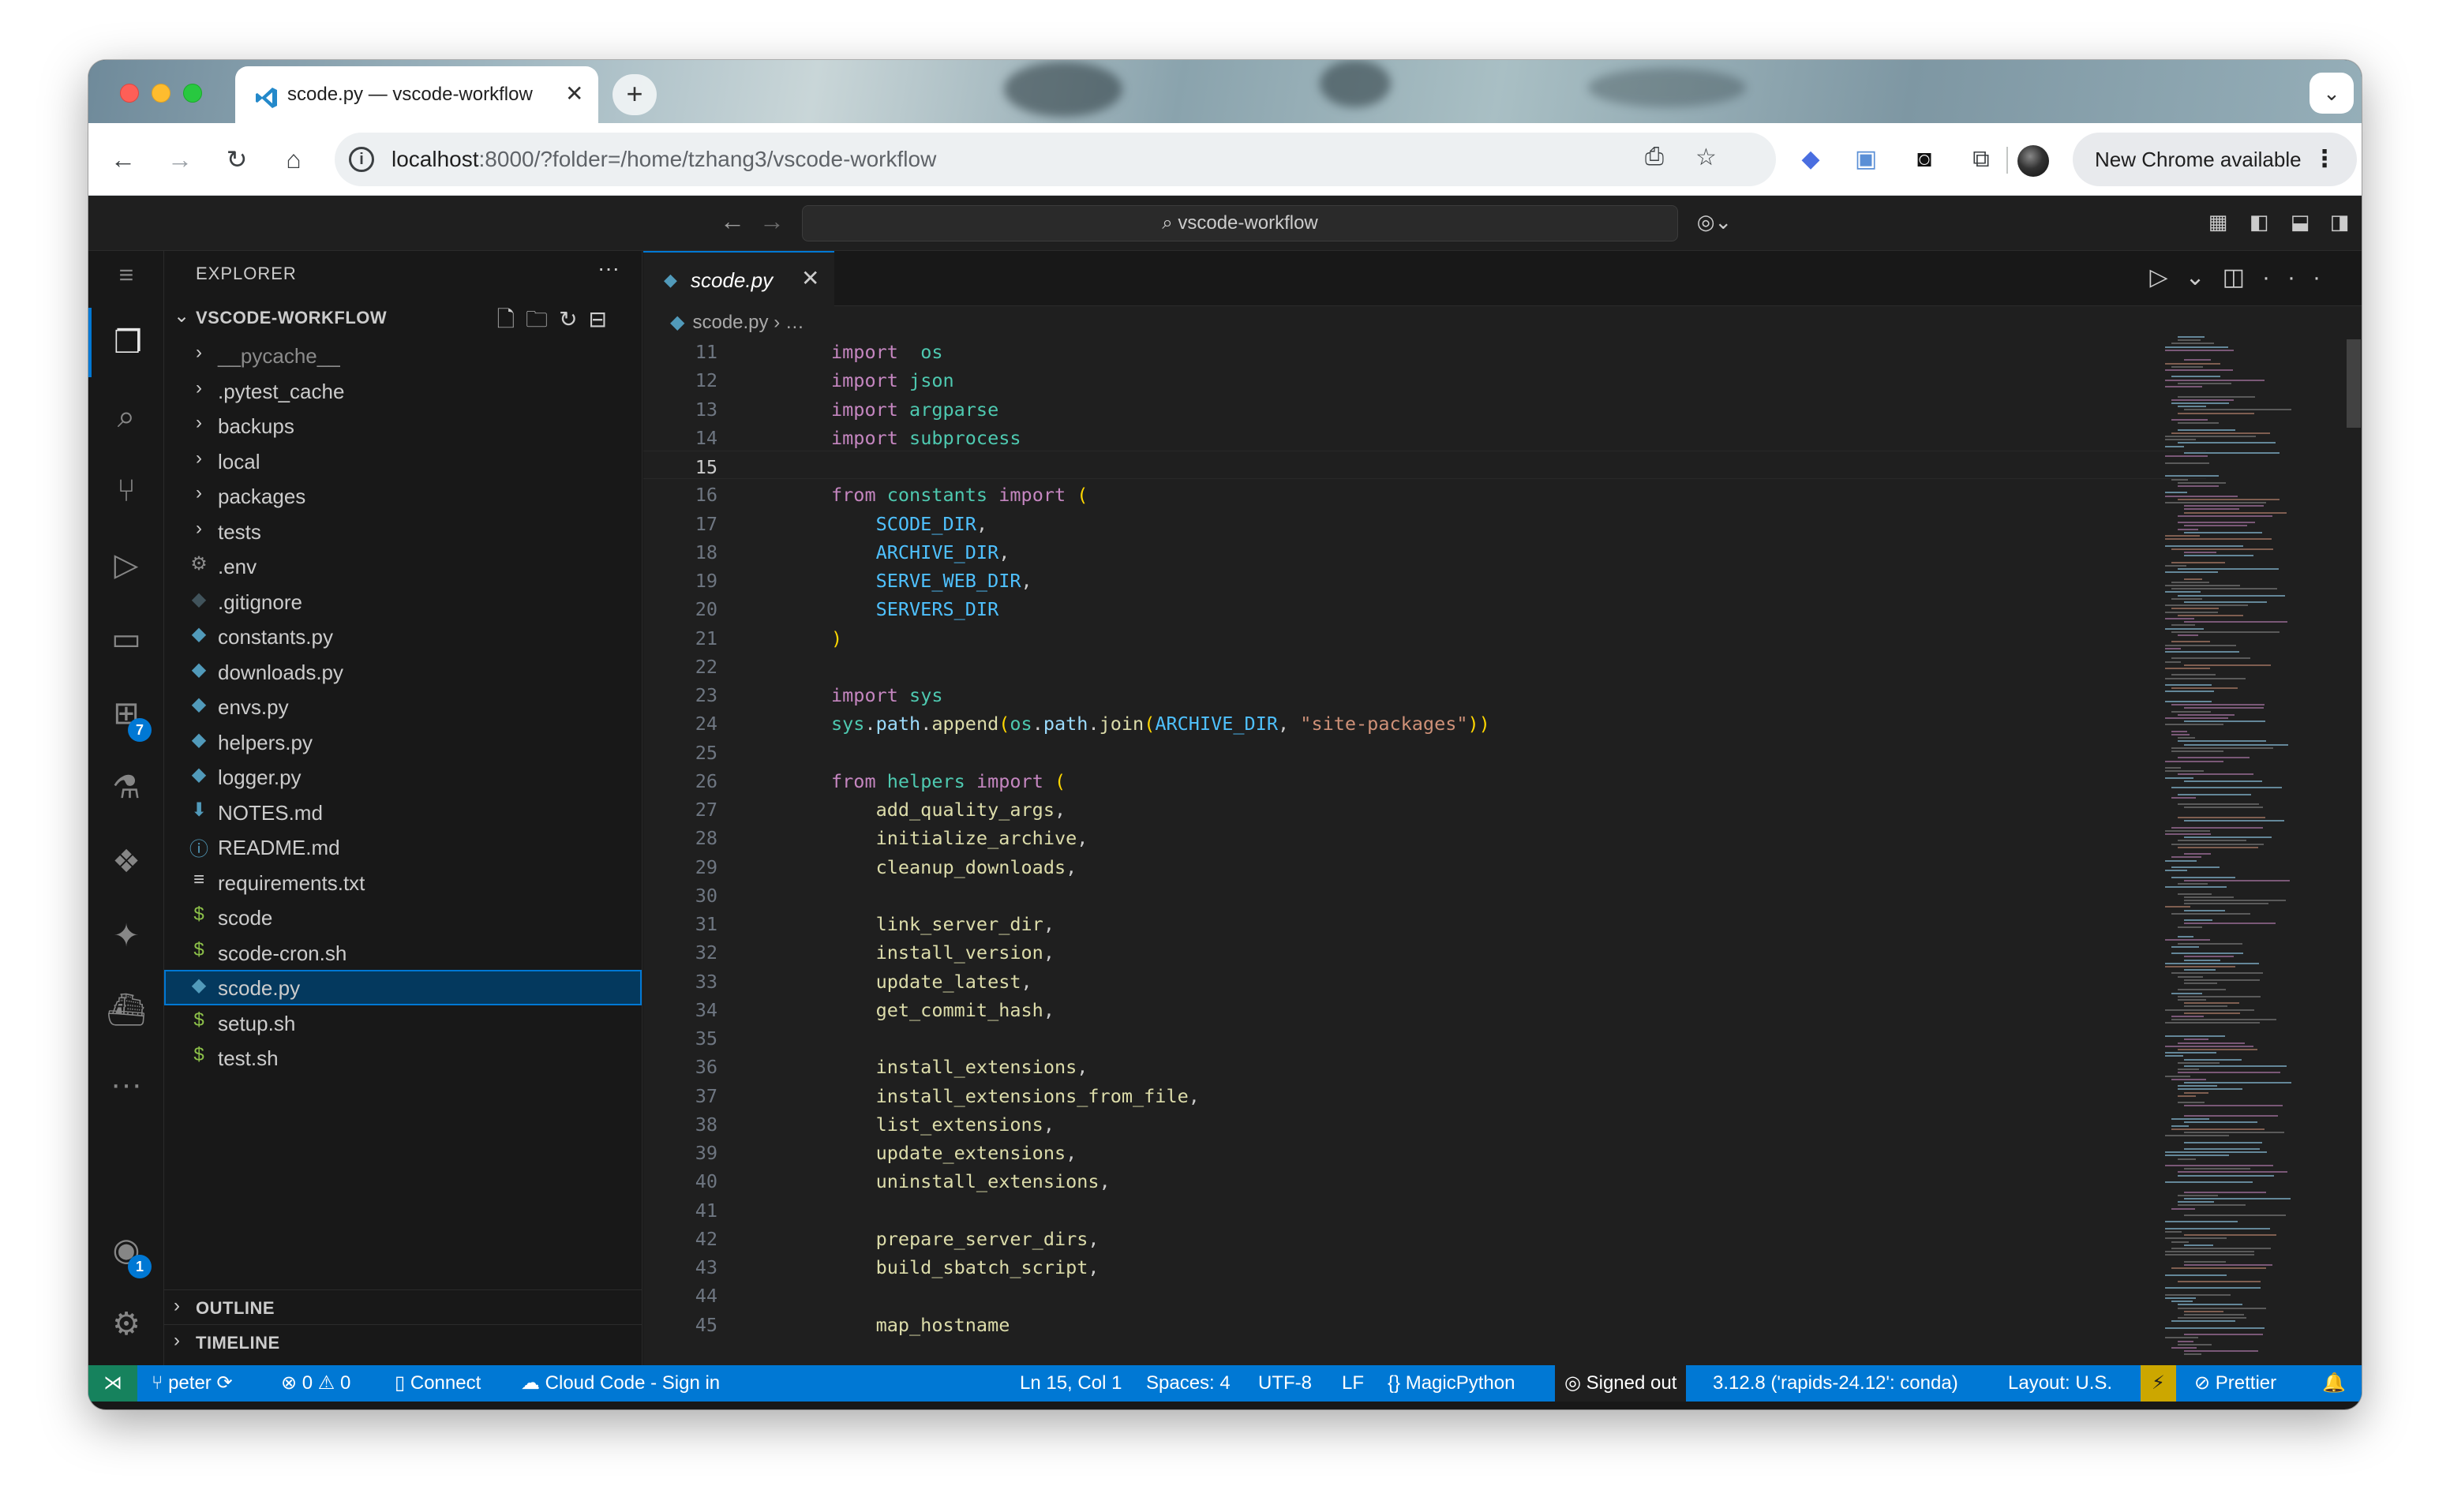 The image size is (2450, 1512). What do you see at coordinates (403, 566) in the screenshot?
I see `file-item: ⚙ .env` at bounding box center [403, 566].